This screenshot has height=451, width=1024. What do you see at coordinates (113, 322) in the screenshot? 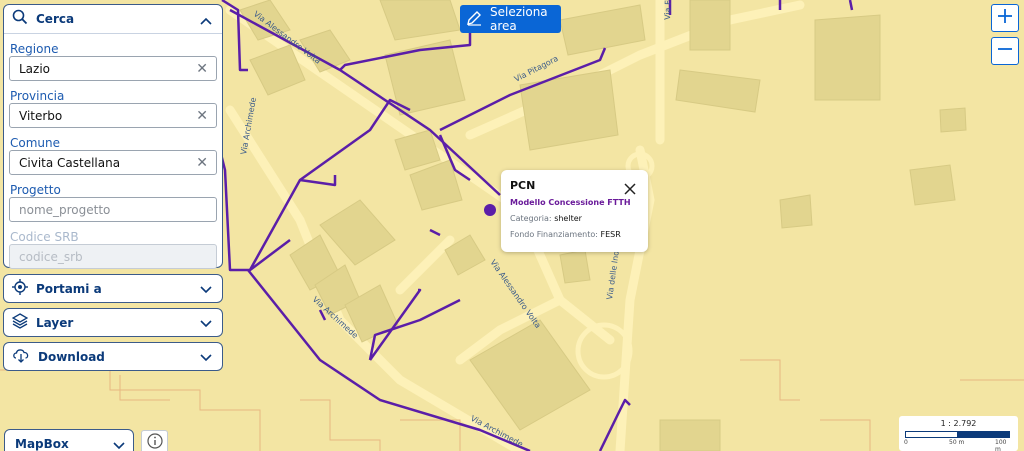
I see `layer-accordion: Layer` at bounding box center [113, 322].